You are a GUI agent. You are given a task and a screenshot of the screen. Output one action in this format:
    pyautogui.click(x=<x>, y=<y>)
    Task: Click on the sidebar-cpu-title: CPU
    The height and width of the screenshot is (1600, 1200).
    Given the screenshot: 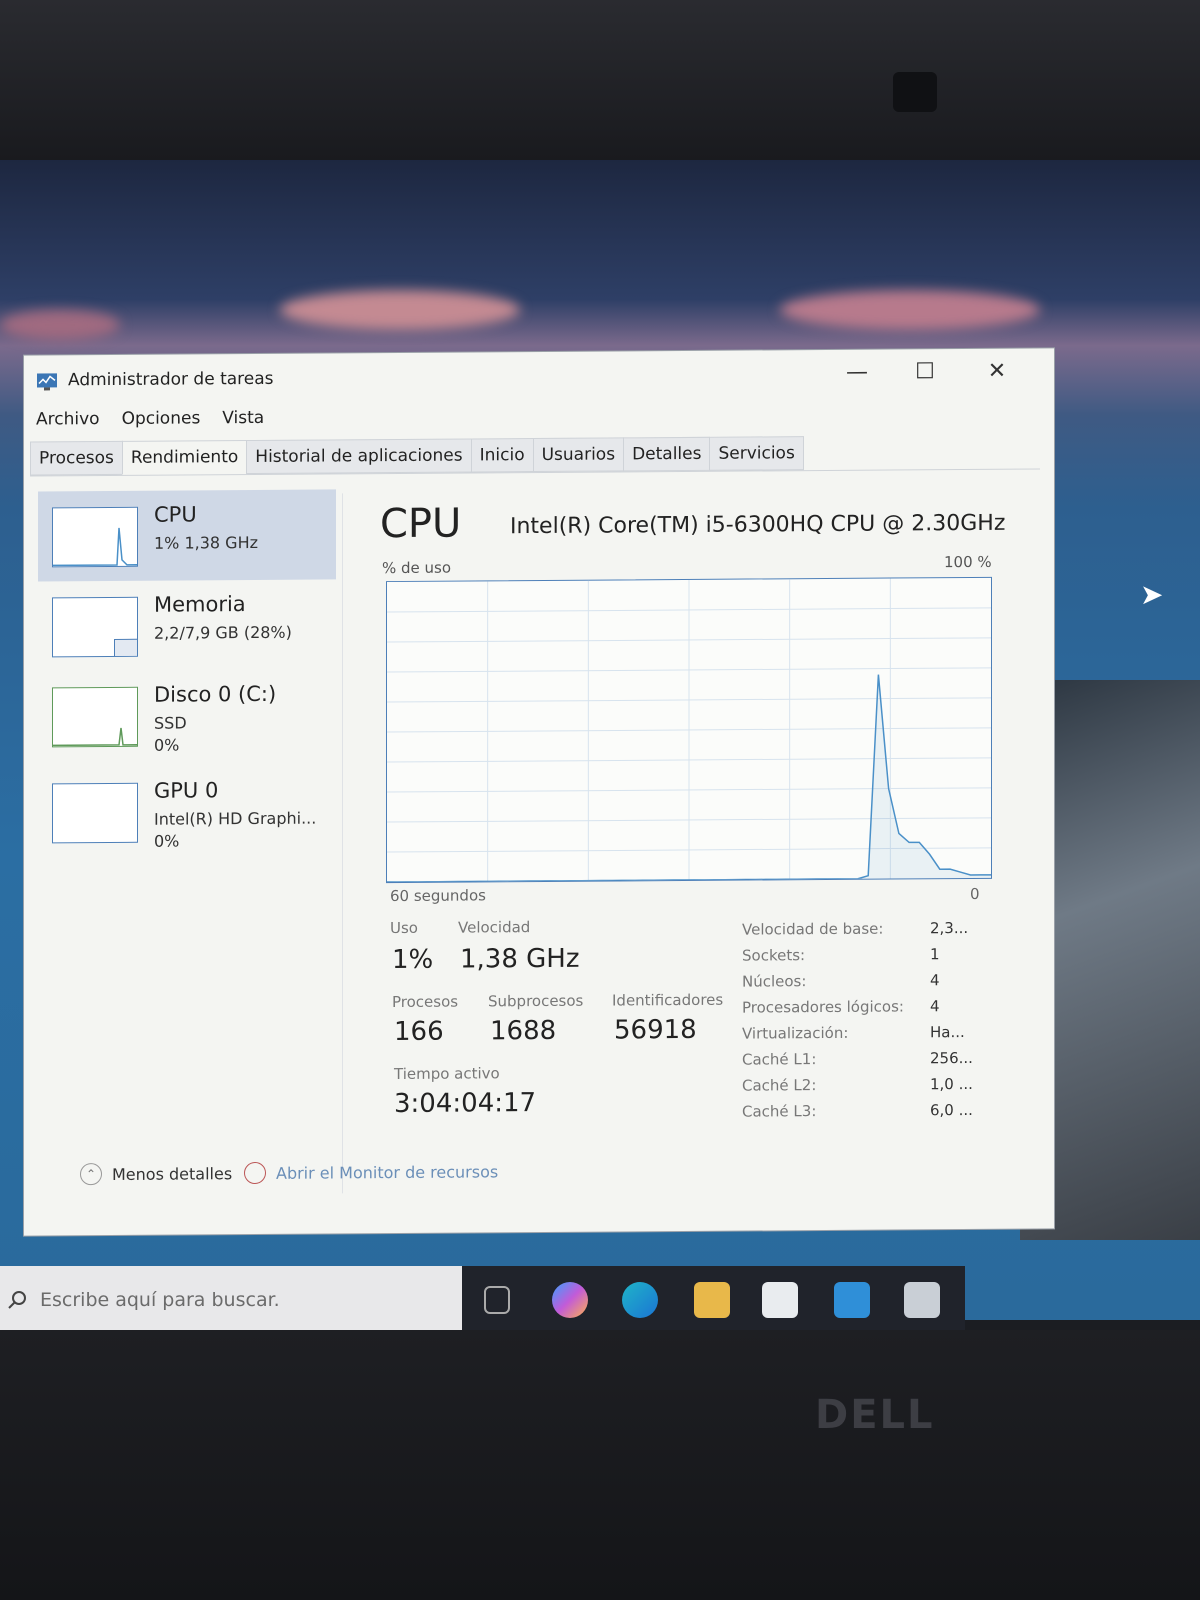 What is the action you would take?
    pyautogui.click(x=175, y=514)
    